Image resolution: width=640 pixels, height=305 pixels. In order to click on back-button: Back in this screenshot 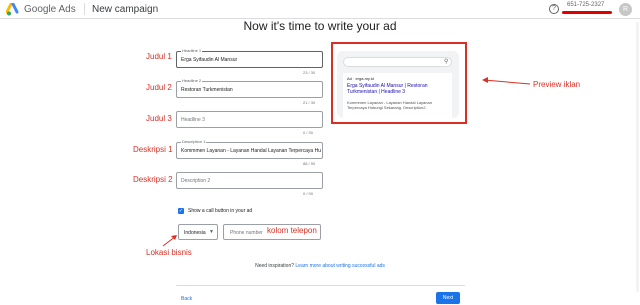, I will do `click(186, 299)`.